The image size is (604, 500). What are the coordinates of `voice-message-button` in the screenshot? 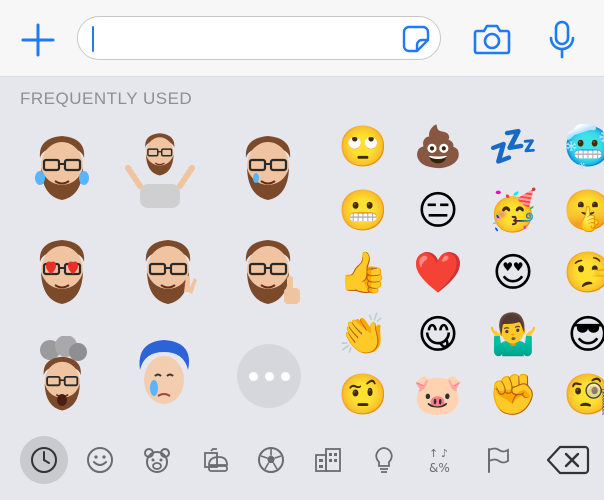 It's located at (562, 40).